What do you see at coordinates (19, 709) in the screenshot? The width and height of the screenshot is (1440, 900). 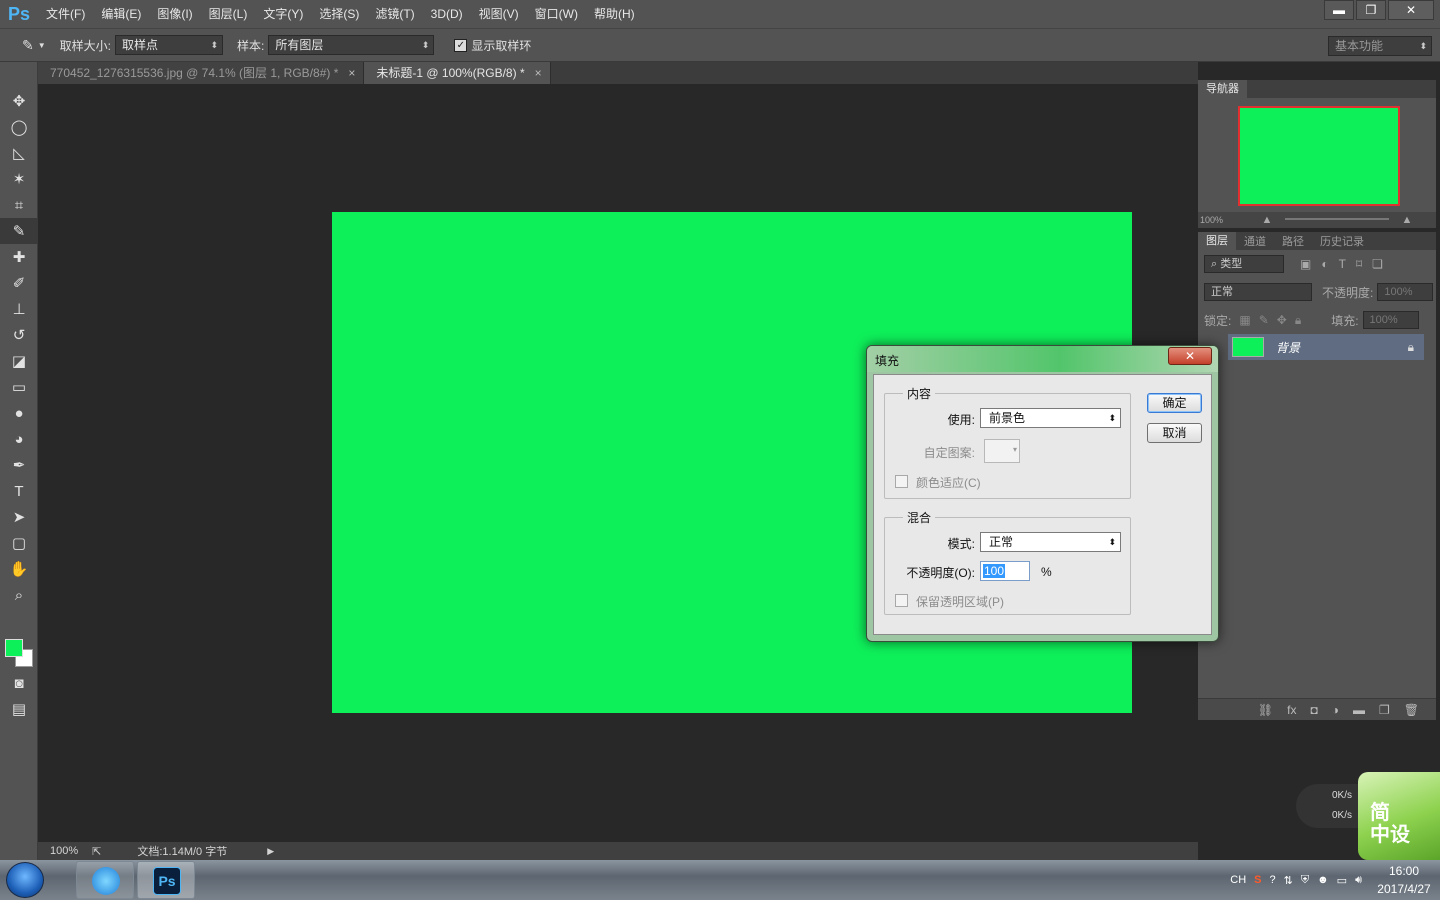 I see `screen-mode-icon: ▤` at bounding box center [19, 709].